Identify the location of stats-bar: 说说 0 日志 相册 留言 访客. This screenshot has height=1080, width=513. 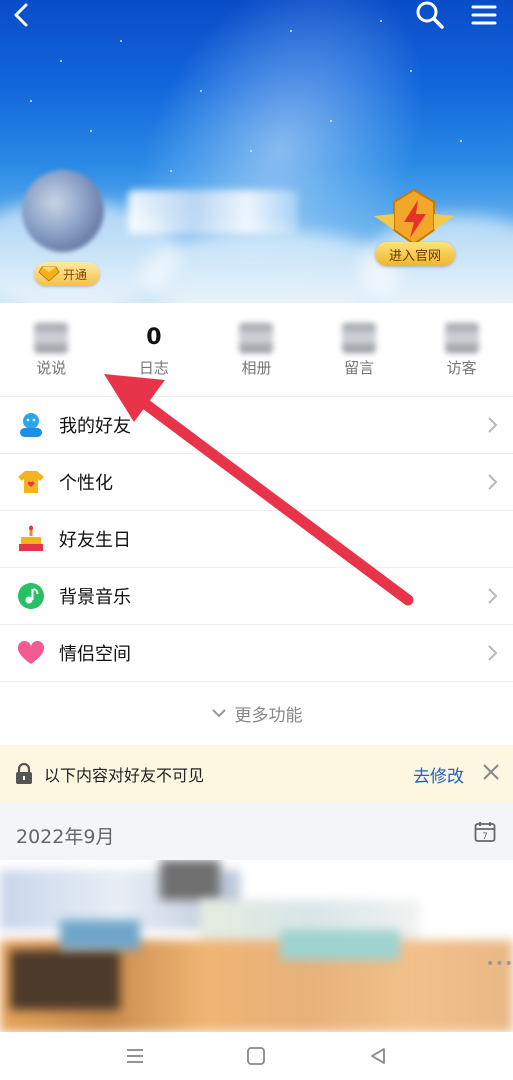
(256, 350).